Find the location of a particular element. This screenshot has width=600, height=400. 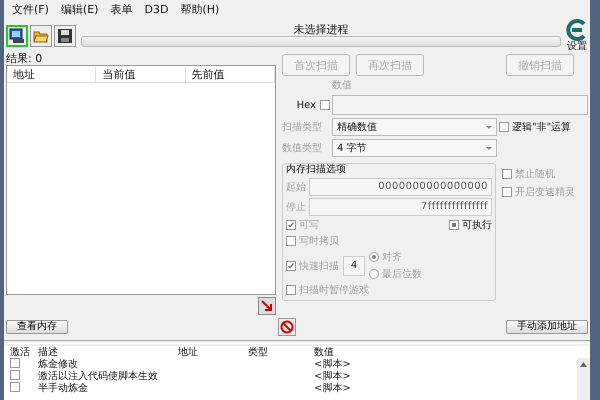

select-process-button is located at coordinates (17, 35).